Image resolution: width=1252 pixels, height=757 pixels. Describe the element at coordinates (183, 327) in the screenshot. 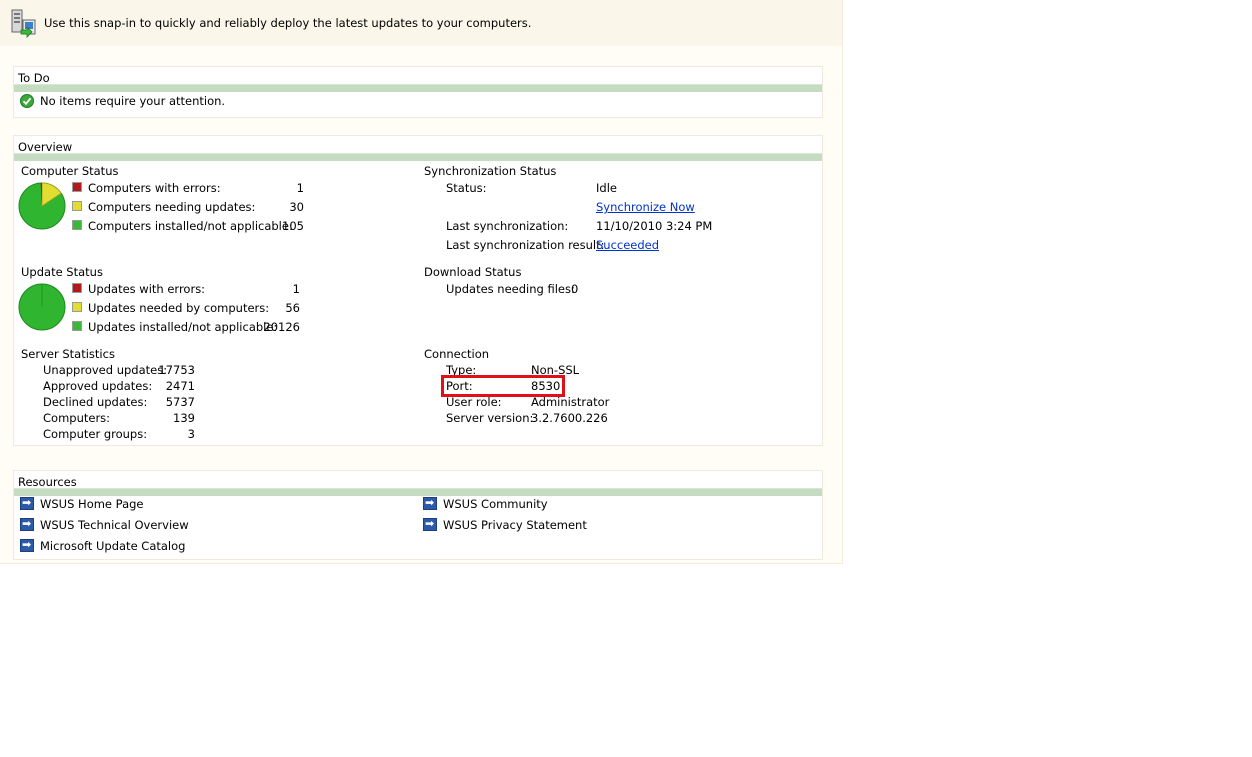

I see `updates-installed-label: Updates installed/not applicable:` at that location.